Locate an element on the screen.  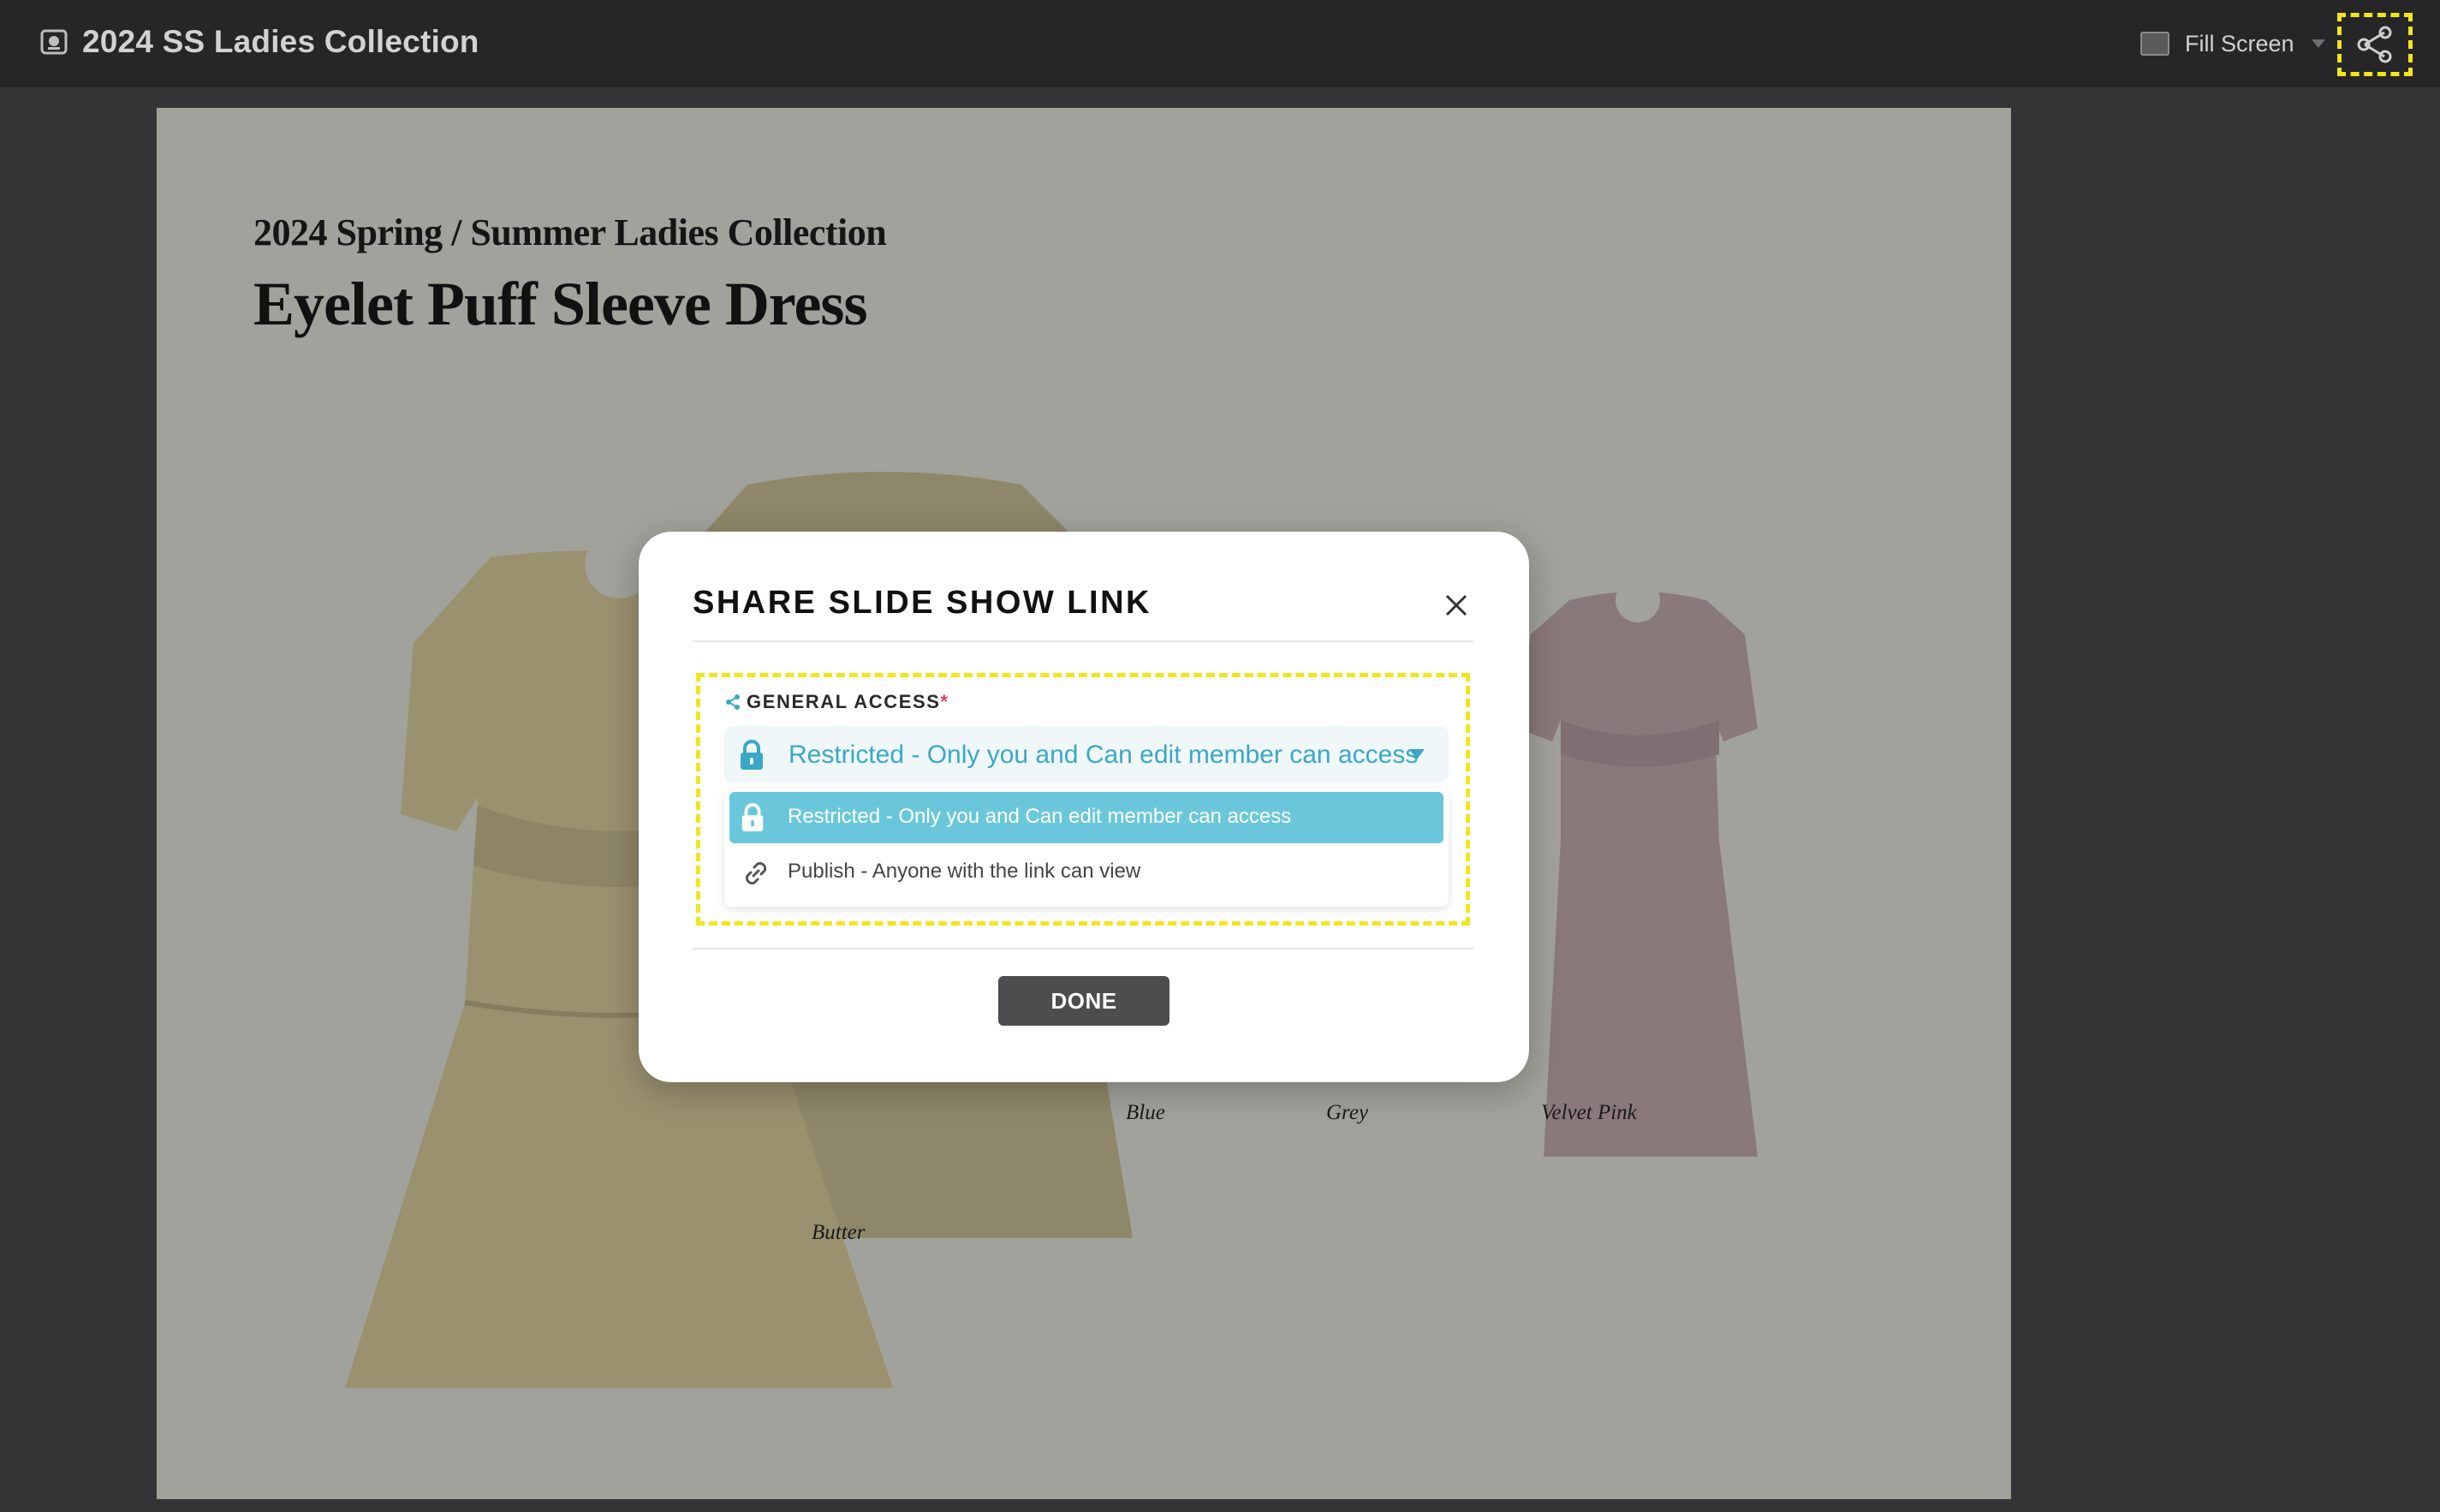
fill-screen-dropdown: Fill Screen is located at coordinates (2232, 43).